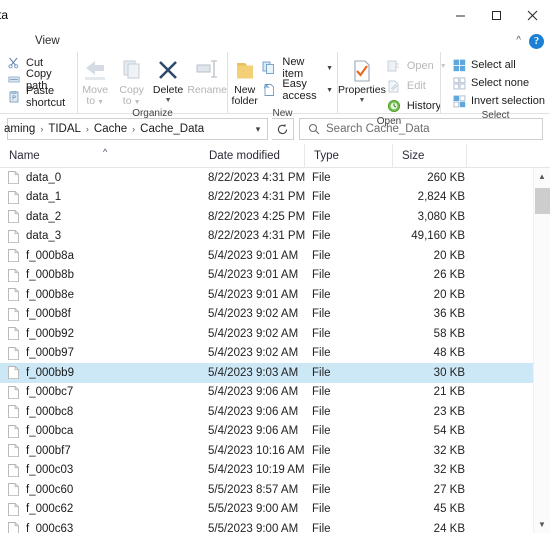  I want to click on easy-access-button: Easy access ▼, so click(299, 90).